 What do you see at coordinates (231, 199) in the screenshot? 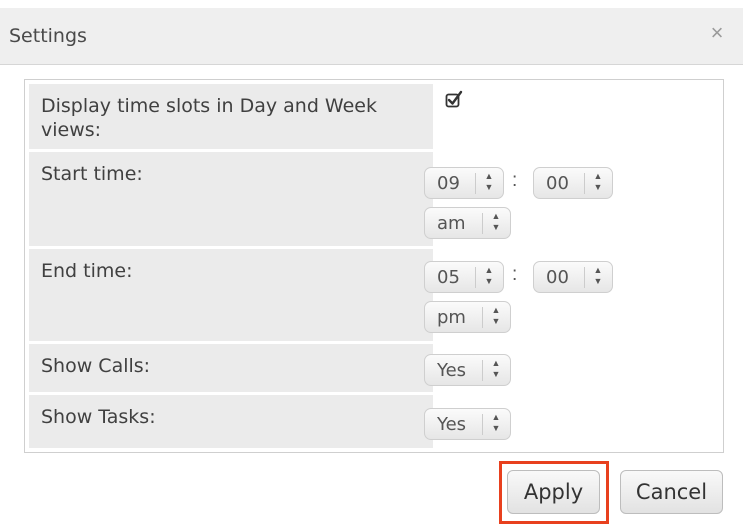
I see `label-cell: Start time:` at bounding box center [231, 199].